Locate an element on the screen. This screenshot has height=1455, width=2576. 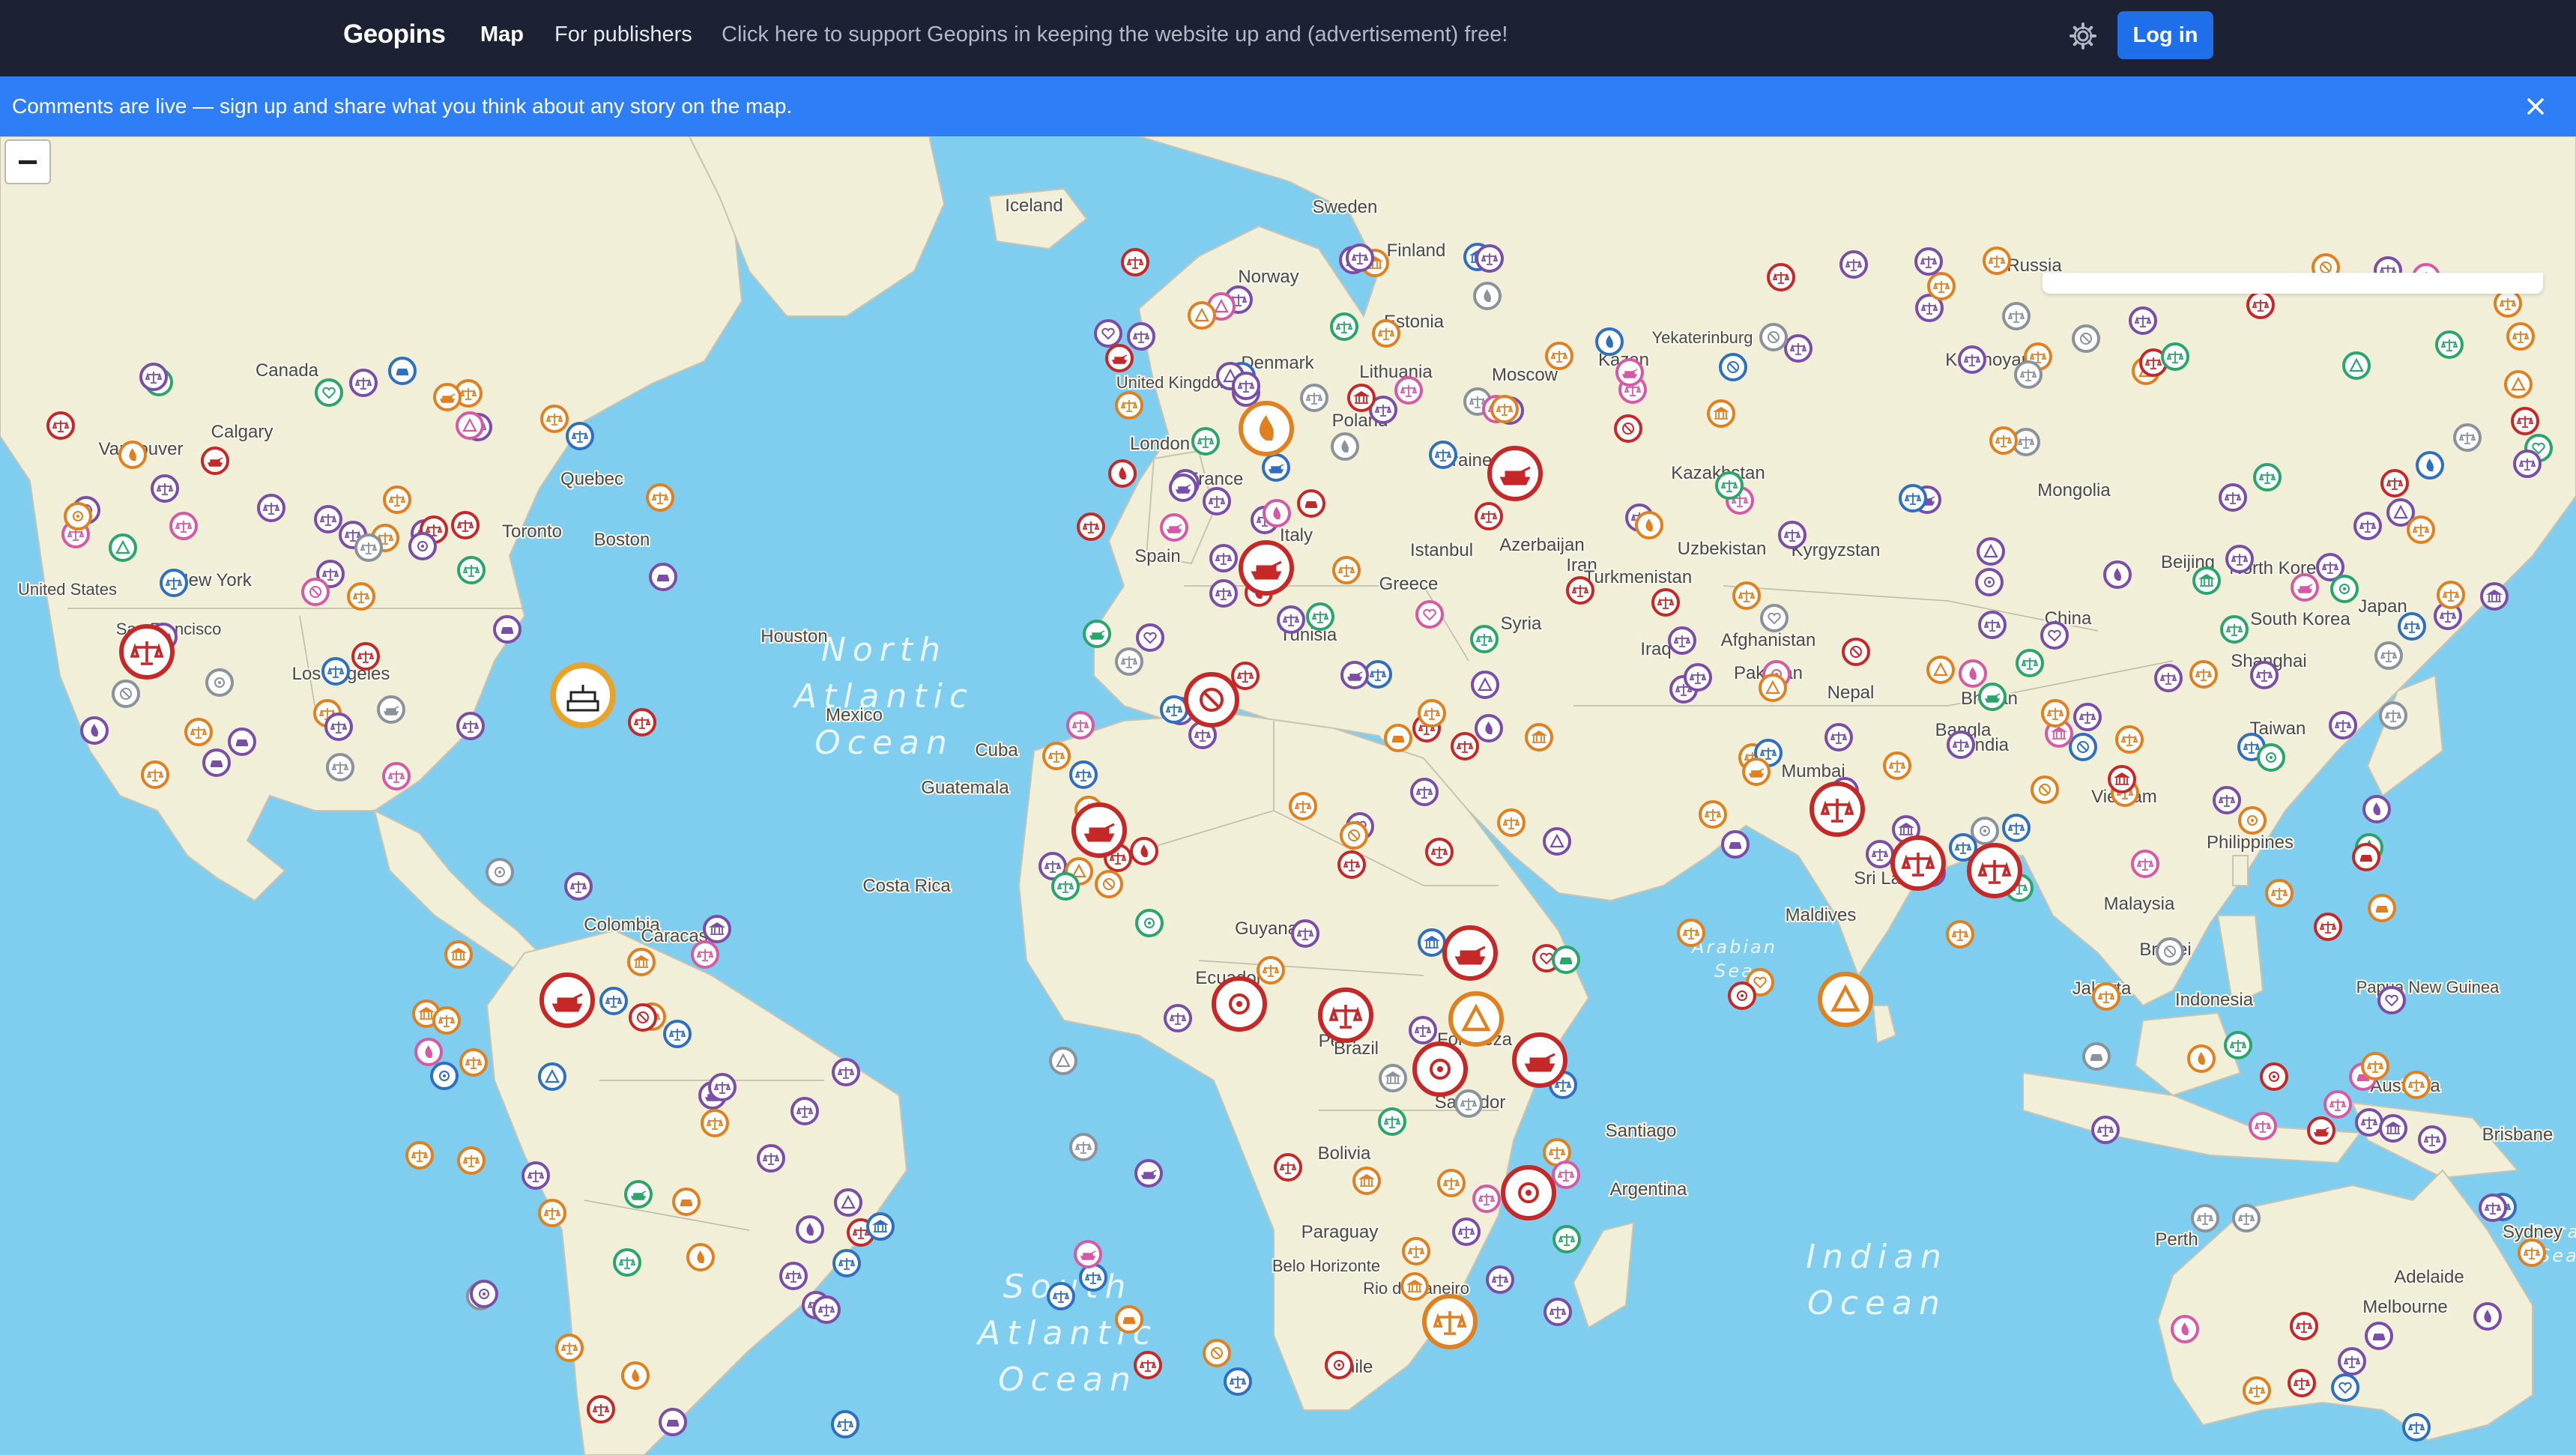
newspaper-icon is located at coordinates (1141, 336).